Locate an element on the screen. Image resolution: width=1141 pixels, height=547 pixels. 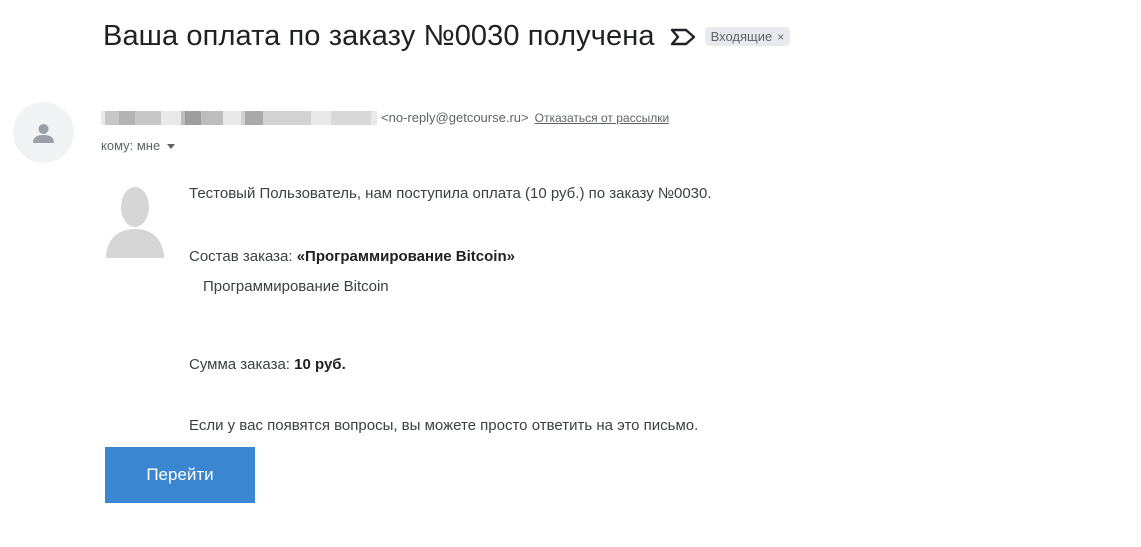
order-name: «Программирование Bitcoin» is located at coordinates (405, 256).